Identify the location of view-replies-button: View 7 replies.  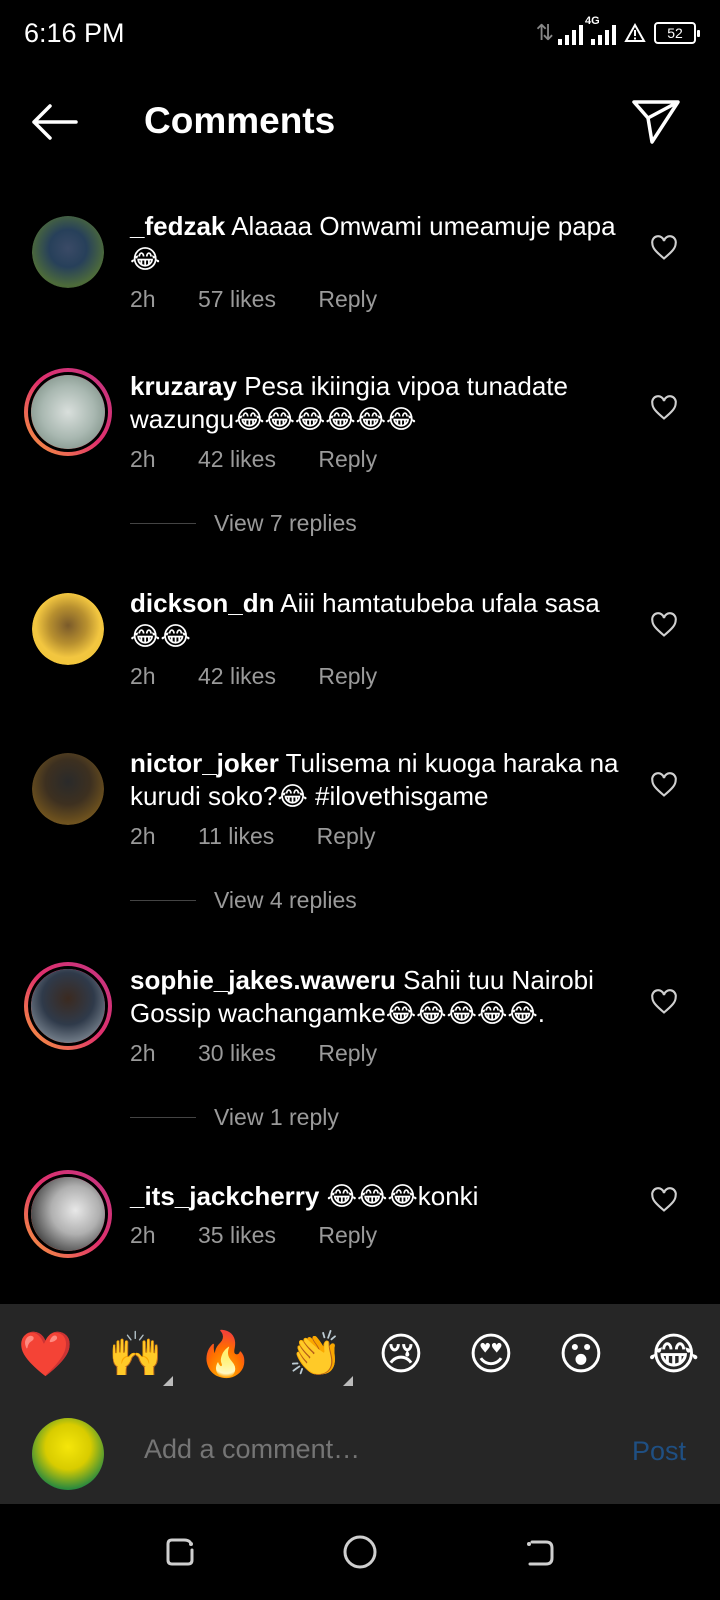
(330, 524).